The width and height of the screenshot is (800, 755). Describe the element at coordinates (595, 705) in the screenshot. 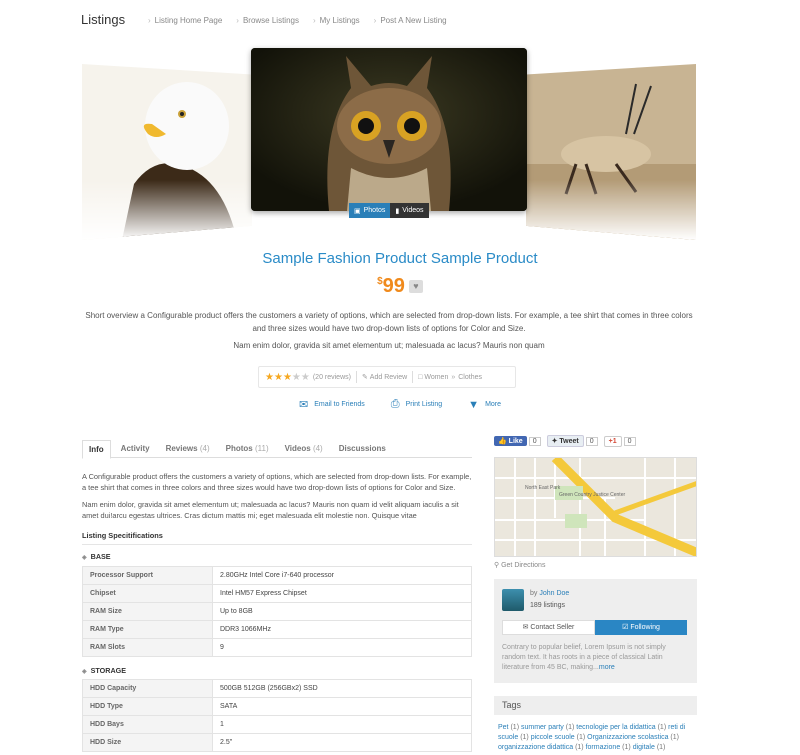

I see `tags-heading: Tags` at that location.